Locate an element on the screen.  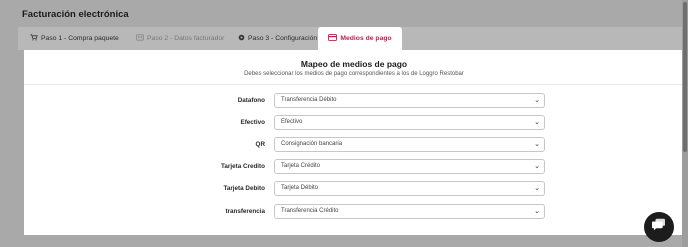
mapping-row-tarjeta-credito: Tarjeta Credito Tarjeta Crédito ⌄ is located at coordinates (354, 166).